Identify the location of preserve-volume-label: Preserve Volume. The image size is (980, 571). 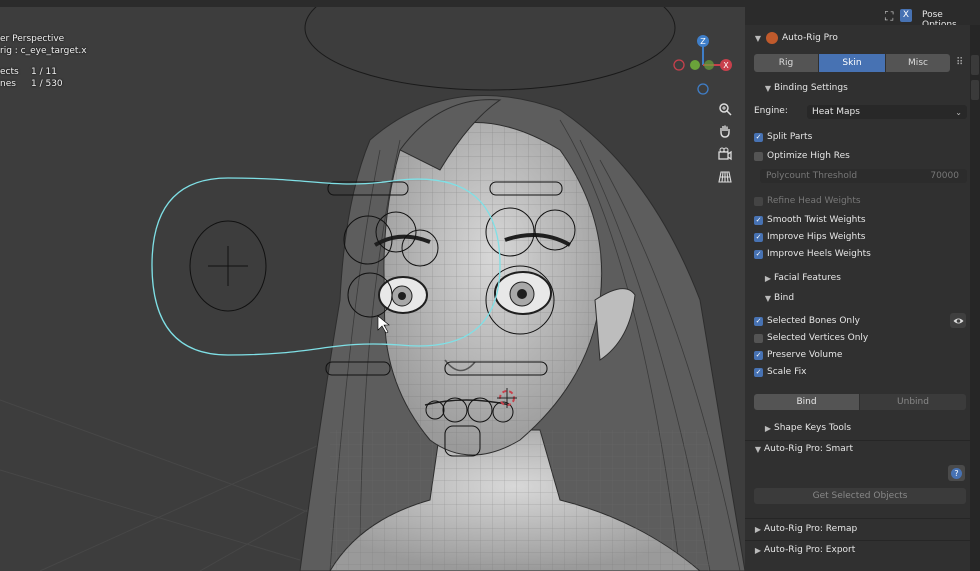
(805, 355).